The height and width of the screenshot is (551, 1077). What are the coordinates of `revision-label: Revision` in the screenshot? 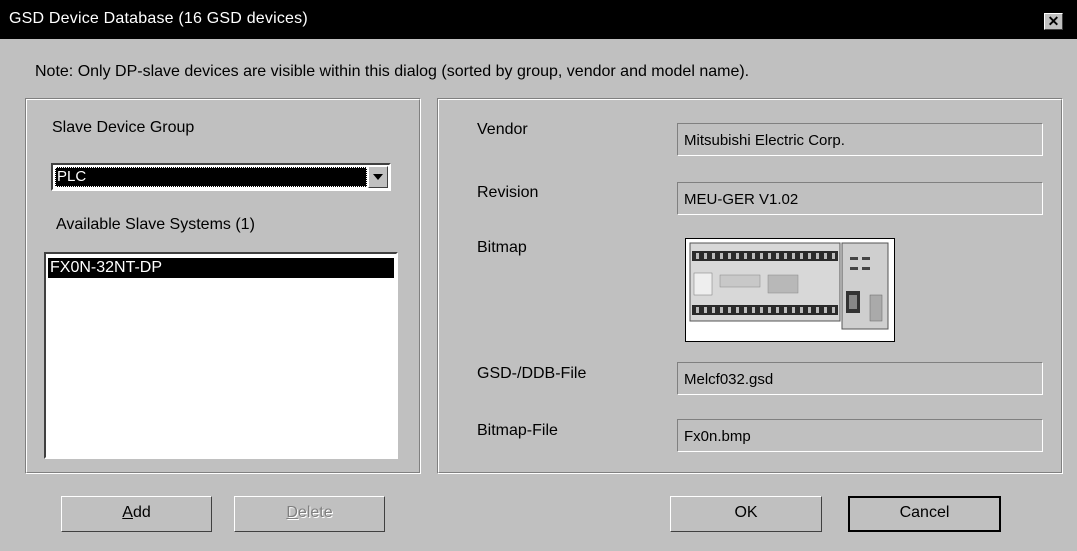 It's located at (508, 192).